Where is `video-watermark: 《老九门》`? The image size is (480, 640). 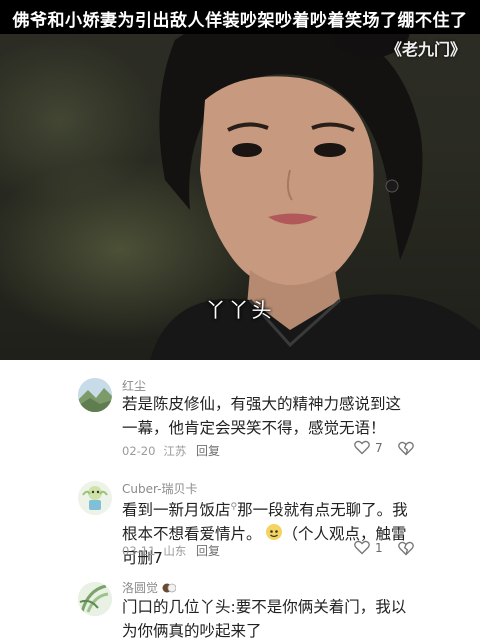 video-watermark: 《老九门》 is located at coordinates (425, 49).